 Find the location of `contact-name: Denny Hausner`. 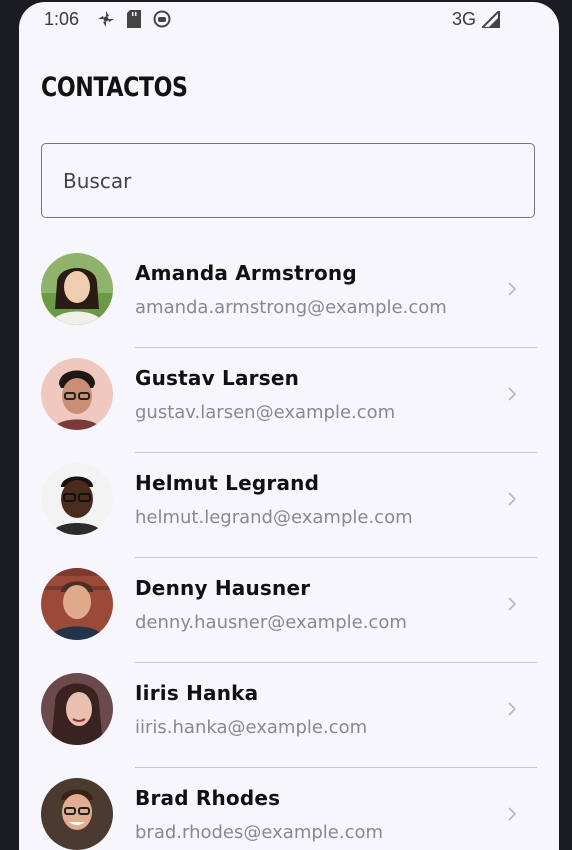

contact-name: Denny Hausner is located at coordinates (223, 588).